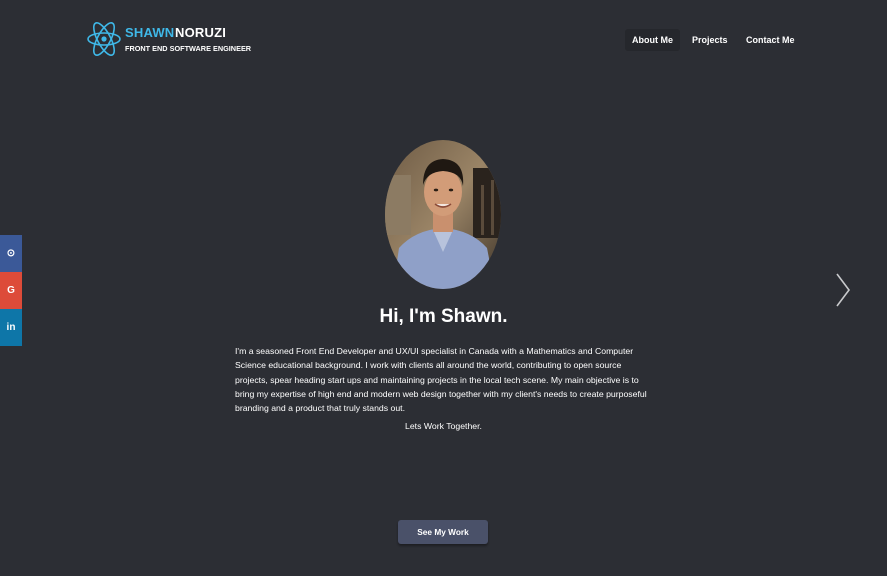 This screenshot has width=887, height=576. What do you see at coordinates (150, 32) in the screenshot?
I see `brand-first-name: SHAWN` at bounding box center [150, 32].